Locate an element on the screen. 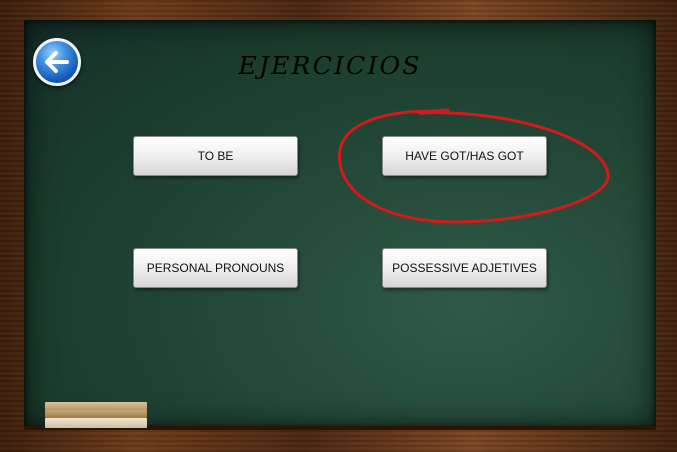 This screenshot has height=452, width=677. books-stack is located at coordinates (96, 415).